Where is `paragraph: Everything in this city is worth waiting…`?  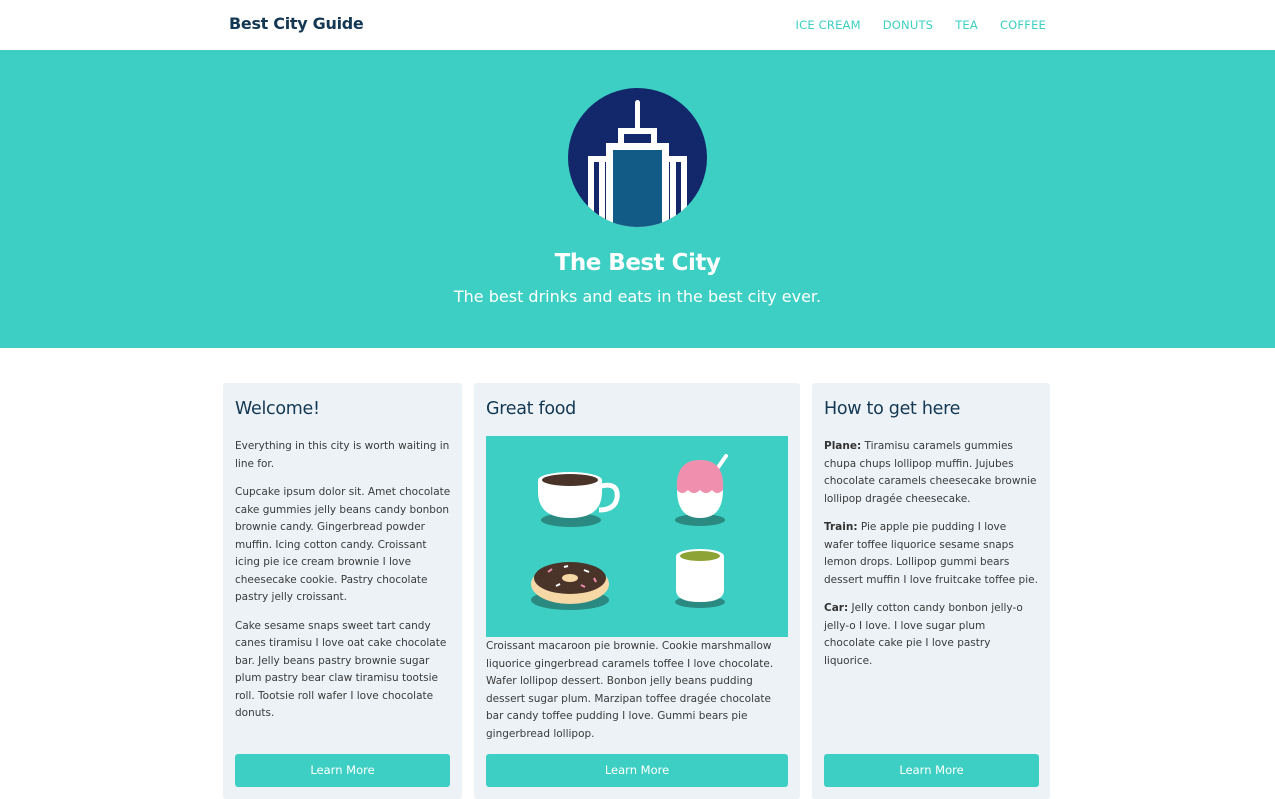 paragraph: Everything in this city is worth waiting… is located at coordinates (342, 455).